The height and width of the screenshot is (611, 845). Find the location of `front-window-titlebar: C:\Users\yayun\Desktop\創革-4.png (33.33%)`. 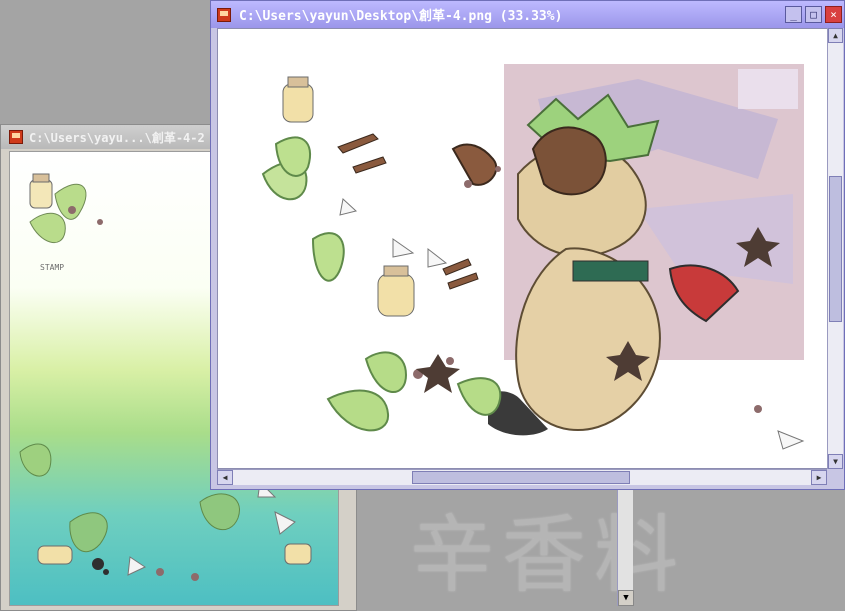

front-window-titlebar: C:\Users\yayun\Desktop\創革-4.png (33.33%) is located at coordinates (527, 14).